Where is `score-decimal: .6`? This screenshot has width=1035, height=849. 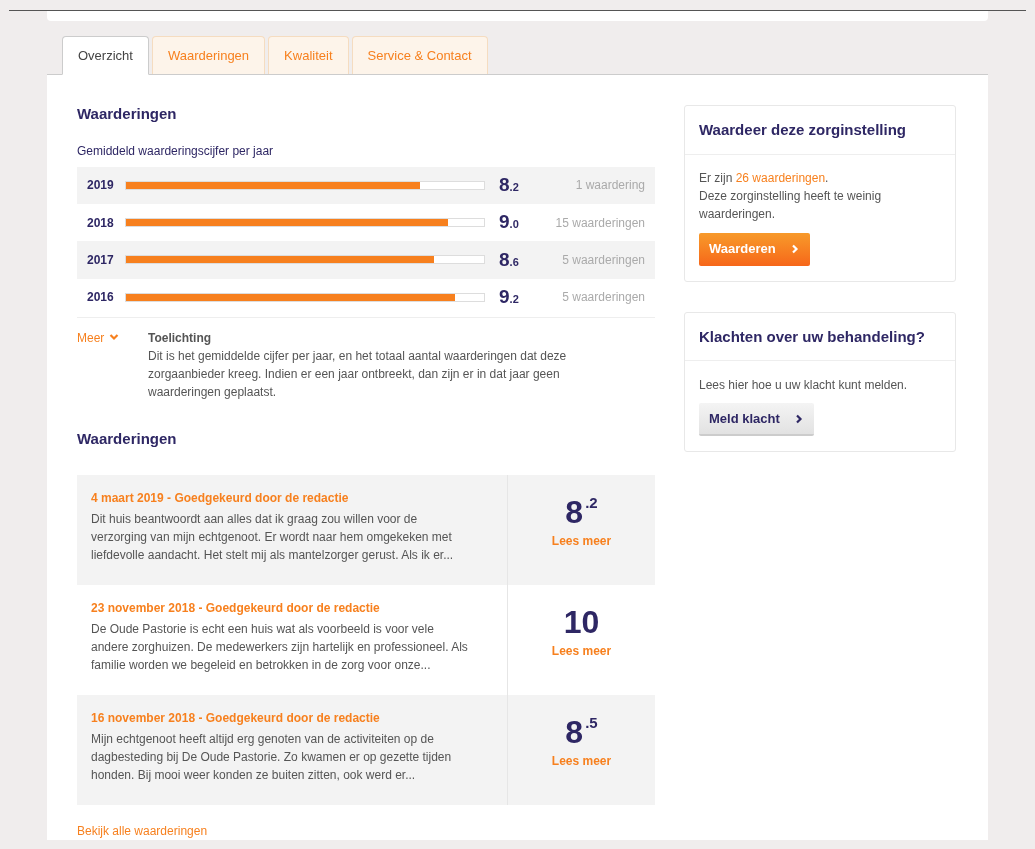 score-decimal: .6 is located at coordinates (514, 262).